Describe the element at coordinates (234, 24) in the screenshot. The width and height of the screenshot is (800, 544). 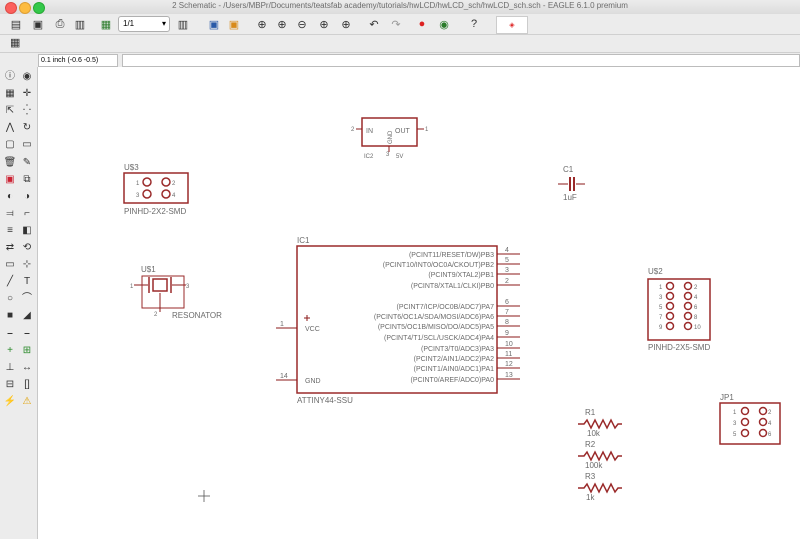
I see `ulp-icon: ▣` at that location.